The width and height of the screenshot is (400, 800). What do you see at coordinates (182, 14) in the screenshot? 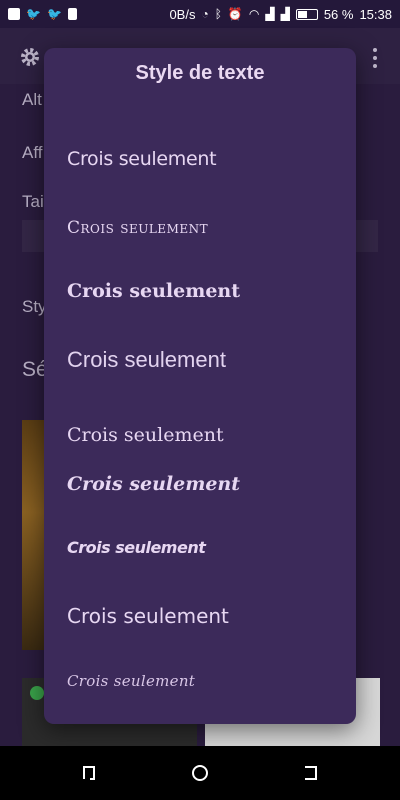
I see `net-speed: 0B/s` at bounding box center [182, 14].